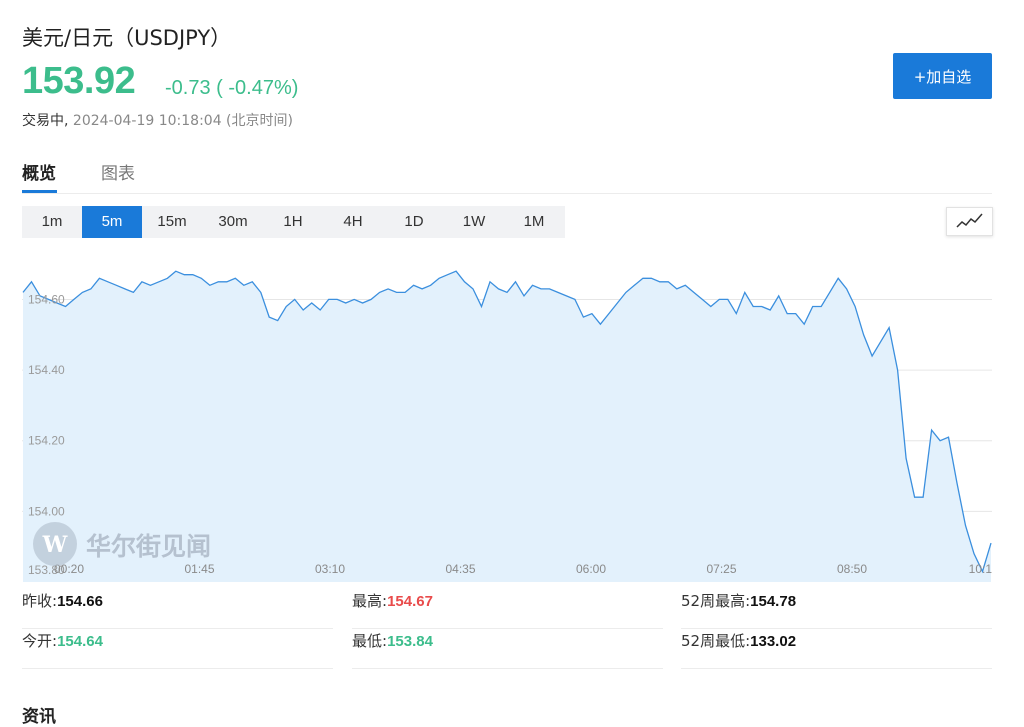  I want to click on x-tick-label: 08:50, so click(852, 569).